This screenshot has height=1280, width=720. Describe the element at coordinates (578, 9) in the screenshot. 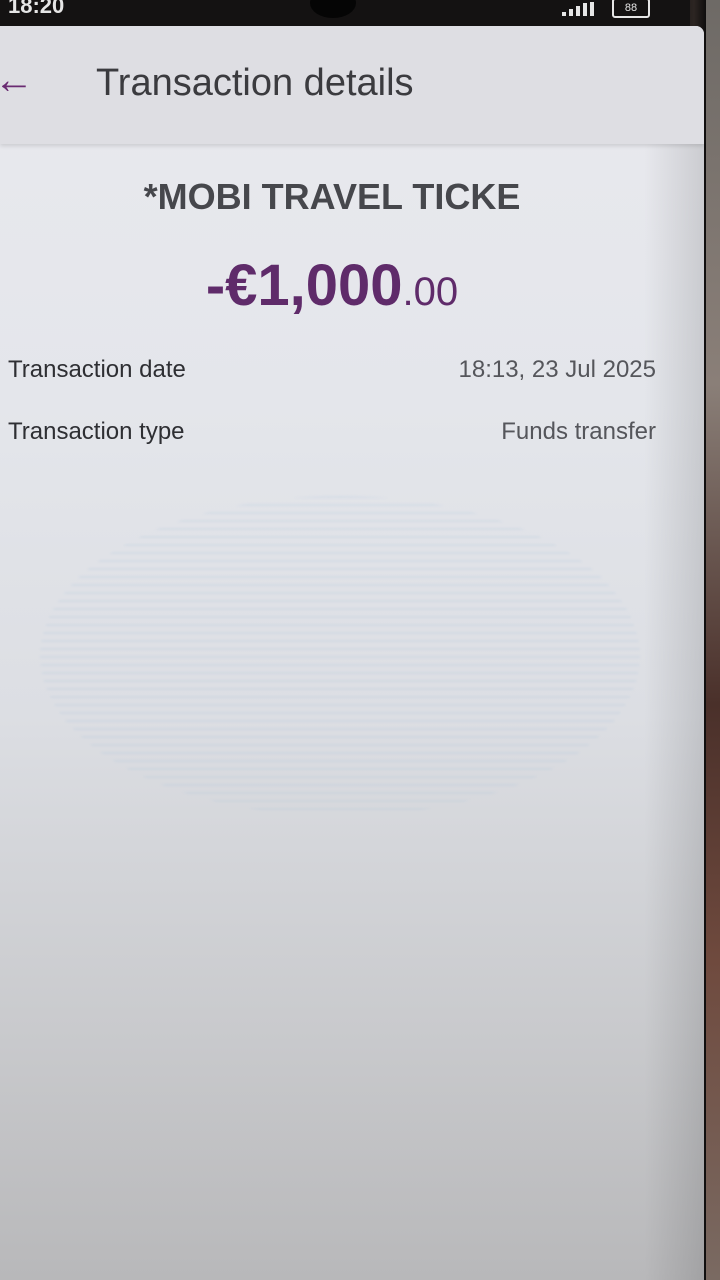

I see `signal-icon` at that location.